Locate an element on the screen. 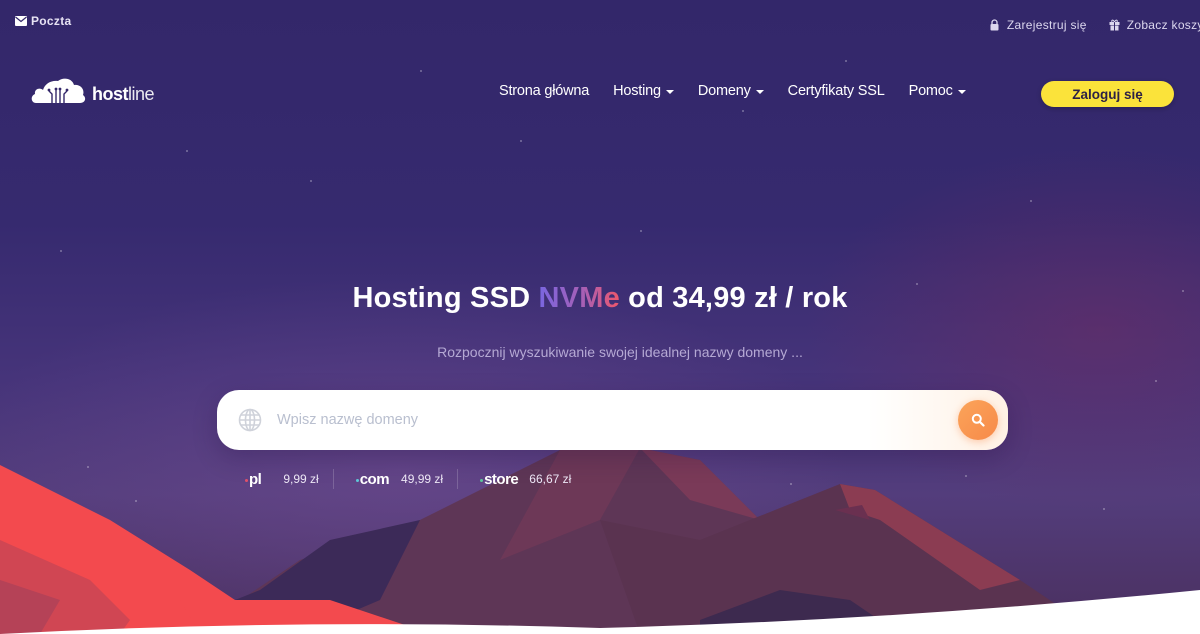 This screenshot has width=1200, height=634. register-link: Zarejestruj się is located at coordinates (1038, 25).